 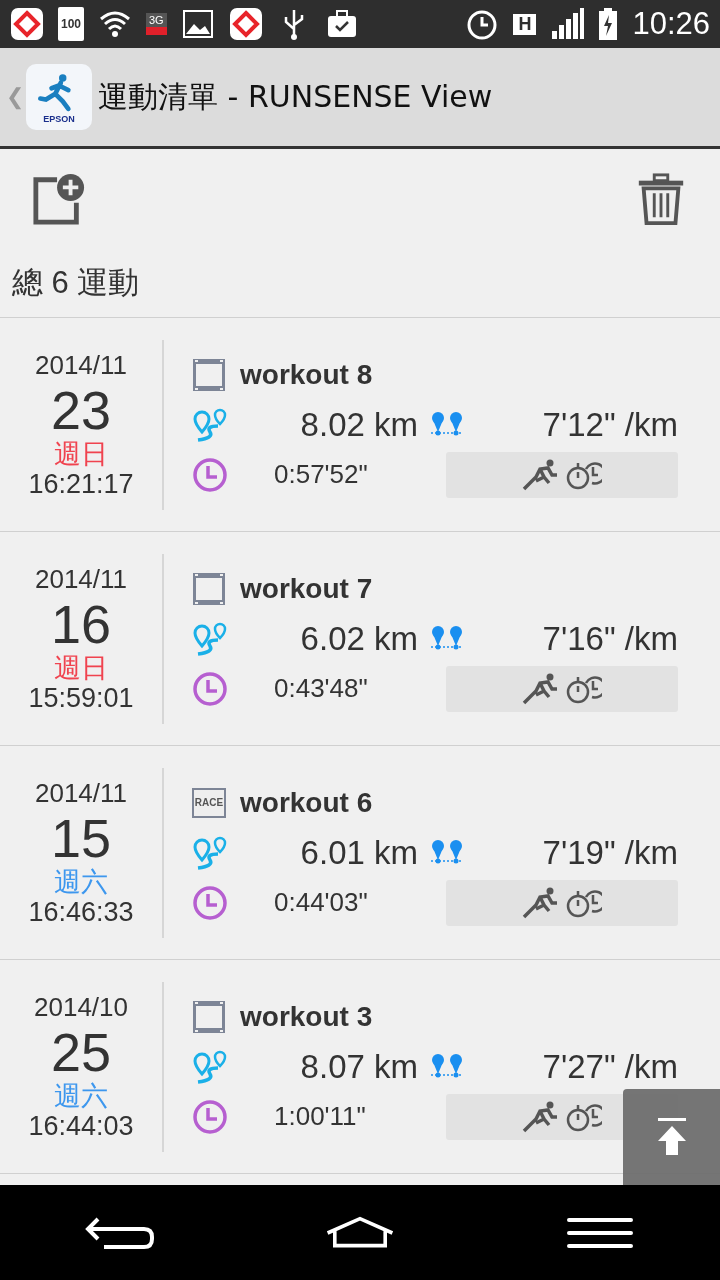 What do you see at coordinates (608, 24) in the screenshot?
I see `battery-icon` at bounding box center [608, 24].